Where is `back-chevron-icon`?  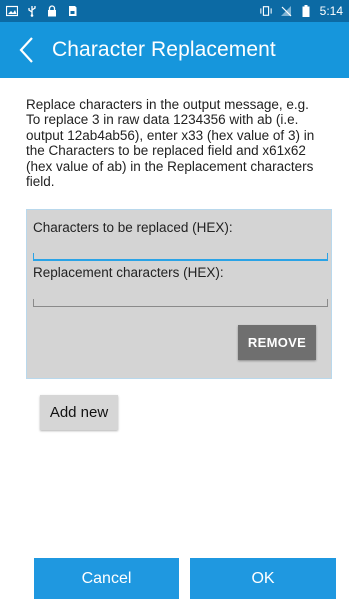 back-chevron-icon is located at coordinates (26, 50).